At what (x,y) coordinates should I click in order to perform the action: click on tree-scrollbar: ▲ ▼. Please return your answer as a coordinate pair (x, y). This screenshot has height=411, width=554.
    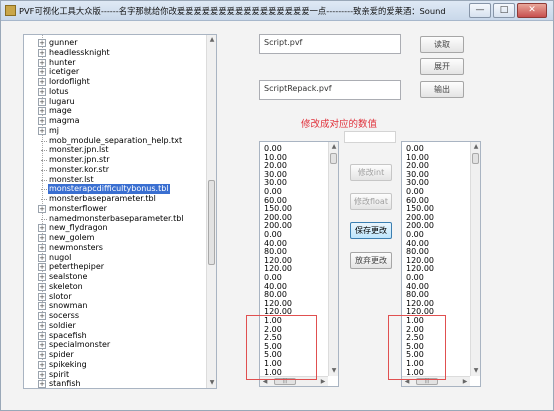
    Looking at the image, I should click on (211, 211).